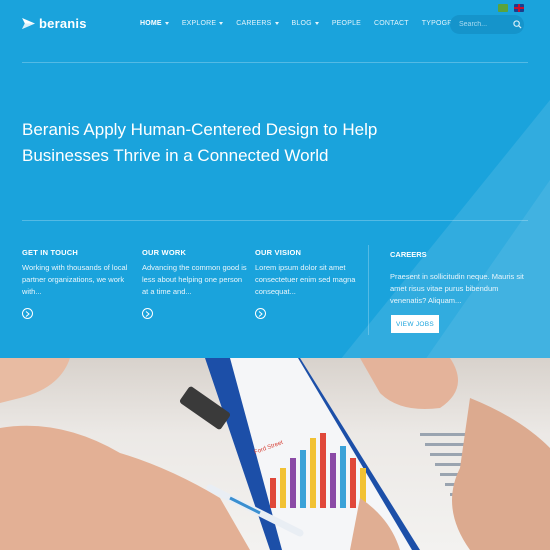 The image size is (550, 550). What do you see at coordinates (511, 8) in the screenshot?
I see `language-switcher` at bounding box center [511, 8].